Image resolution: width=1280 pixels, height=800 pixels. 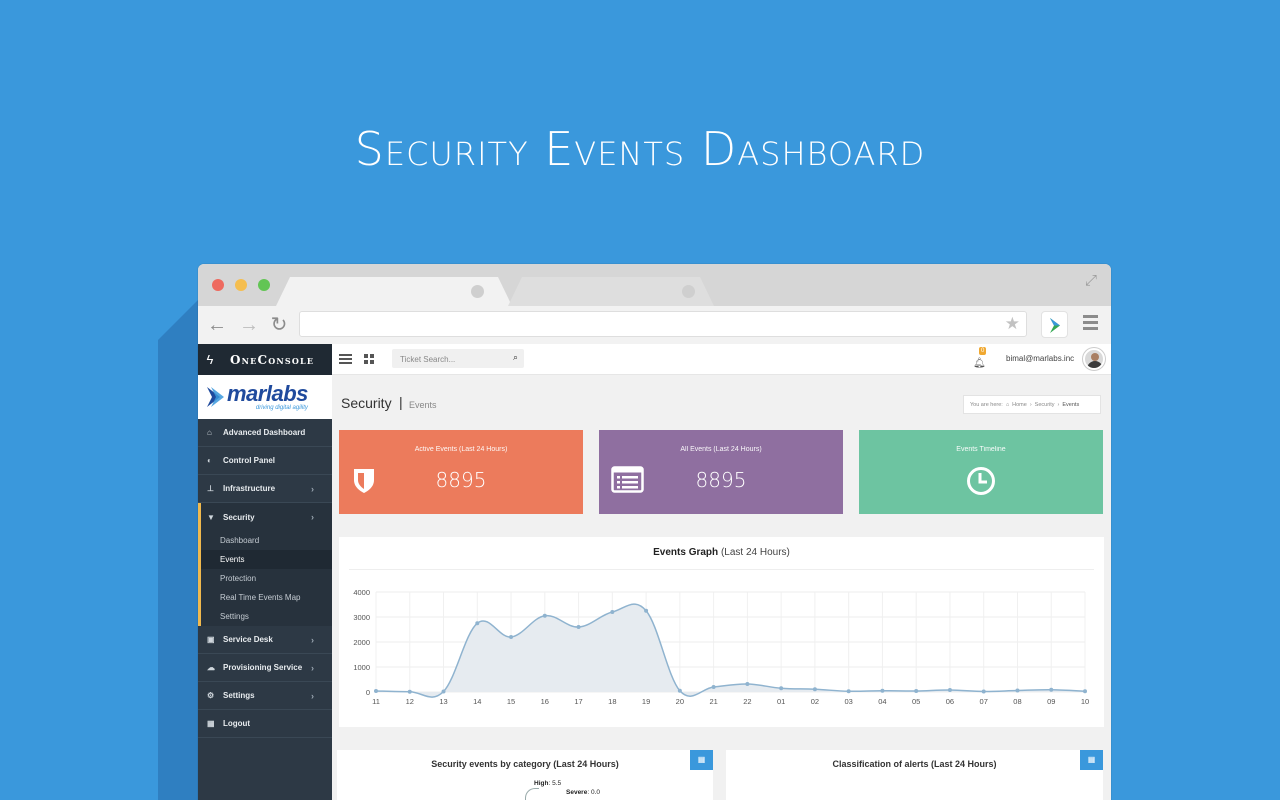 I want to click on sidebar-item-settings: ⚙ Settings ›, so click(x=265, y=696).